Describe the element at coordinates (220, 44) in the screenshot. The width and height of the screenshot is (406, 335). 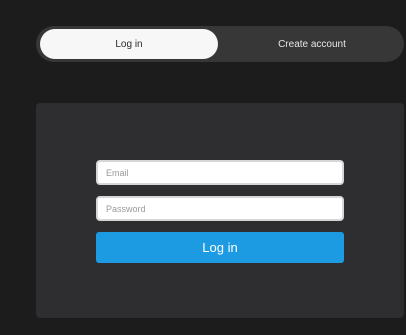
I see `auth-tab-bar: Log in Create account` at that location.